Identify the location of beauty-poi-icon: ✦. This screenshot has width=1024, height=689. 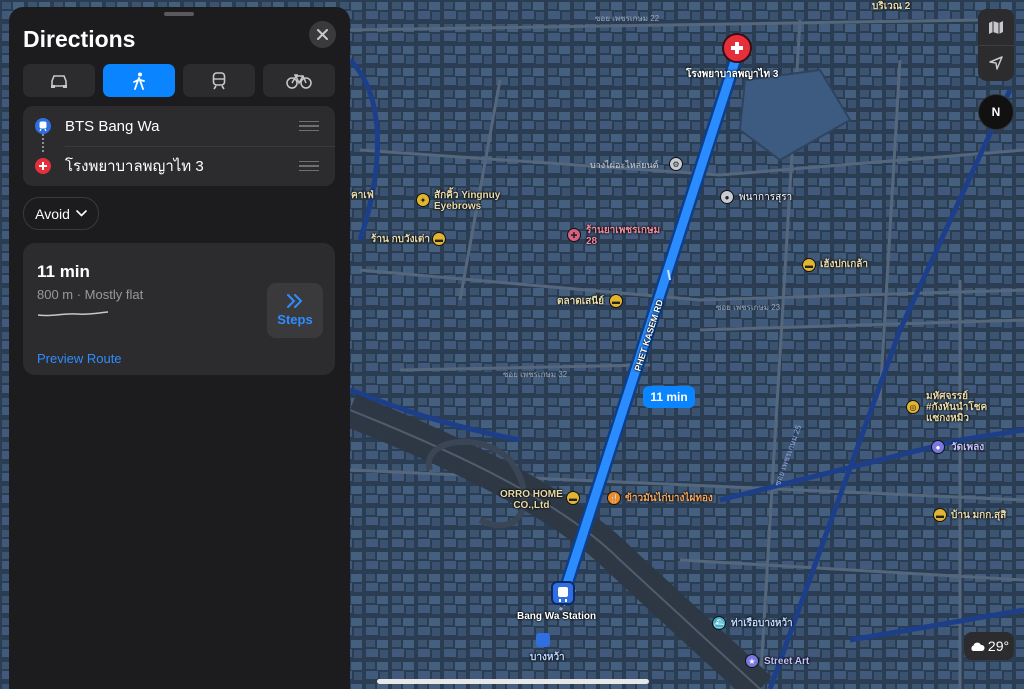
(423, 200).